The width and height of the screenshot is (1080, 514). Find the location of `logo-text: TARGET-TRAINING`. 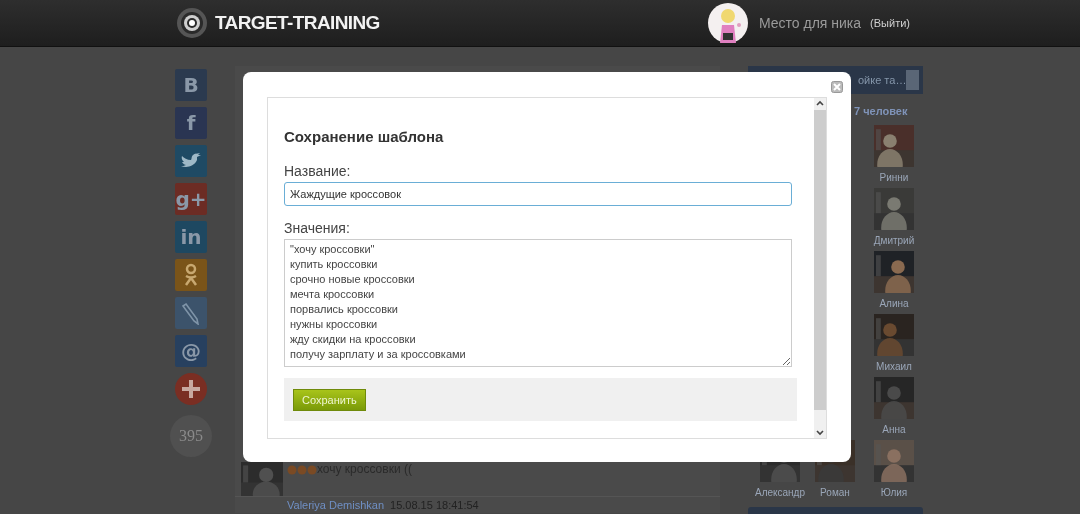

logo-text: TARGET-TRAINING is located at coordinates (297, 23).